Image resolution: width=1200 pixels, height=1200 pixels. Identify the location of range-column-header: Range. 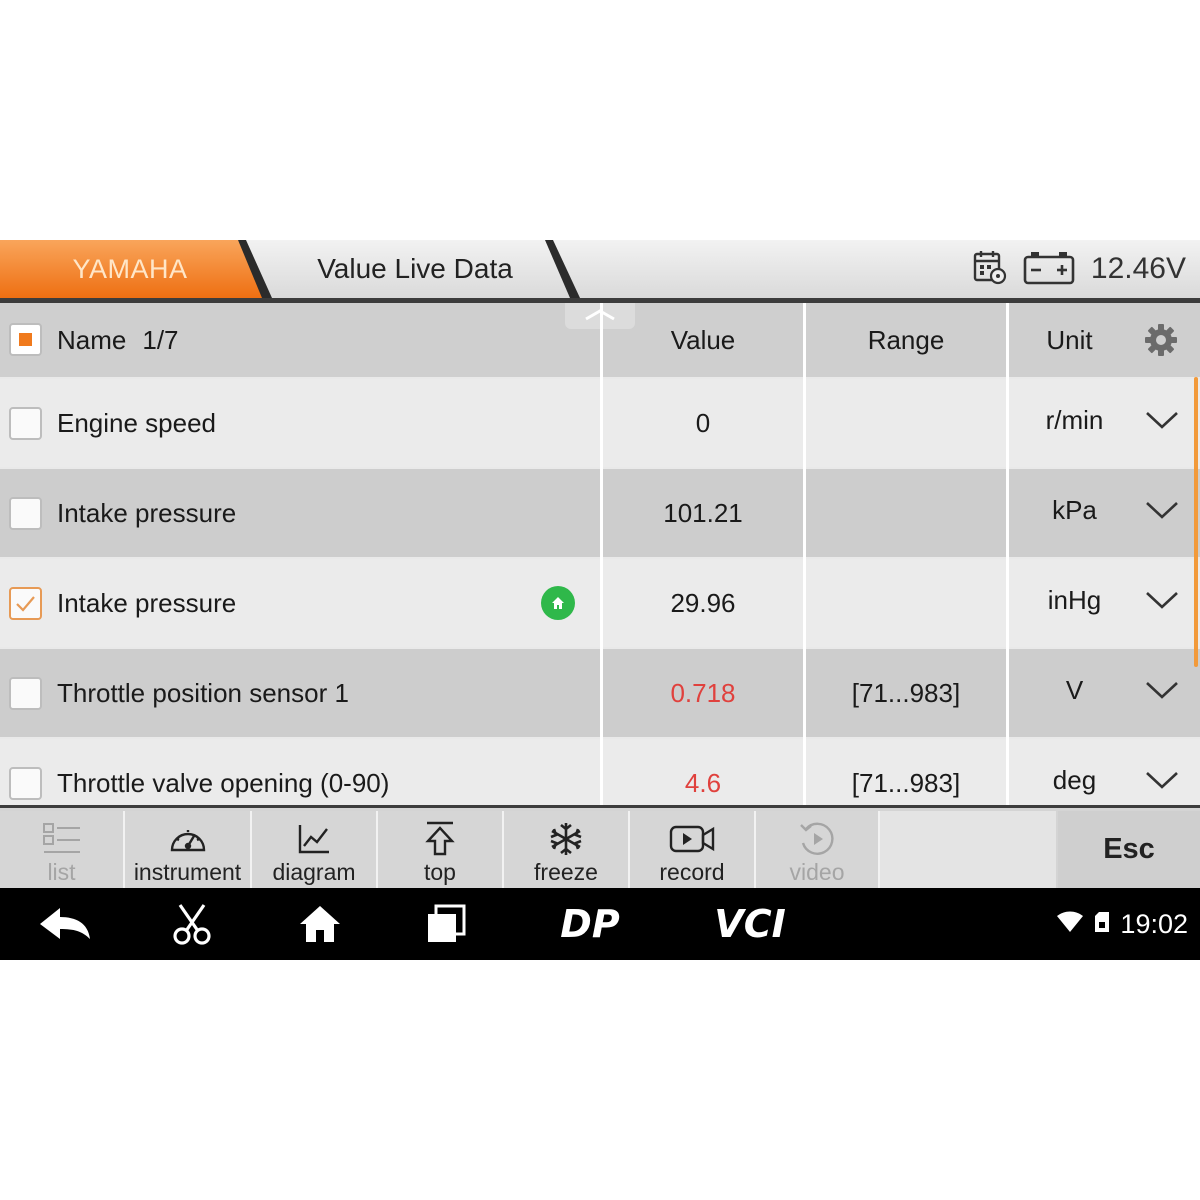
(906, 339).